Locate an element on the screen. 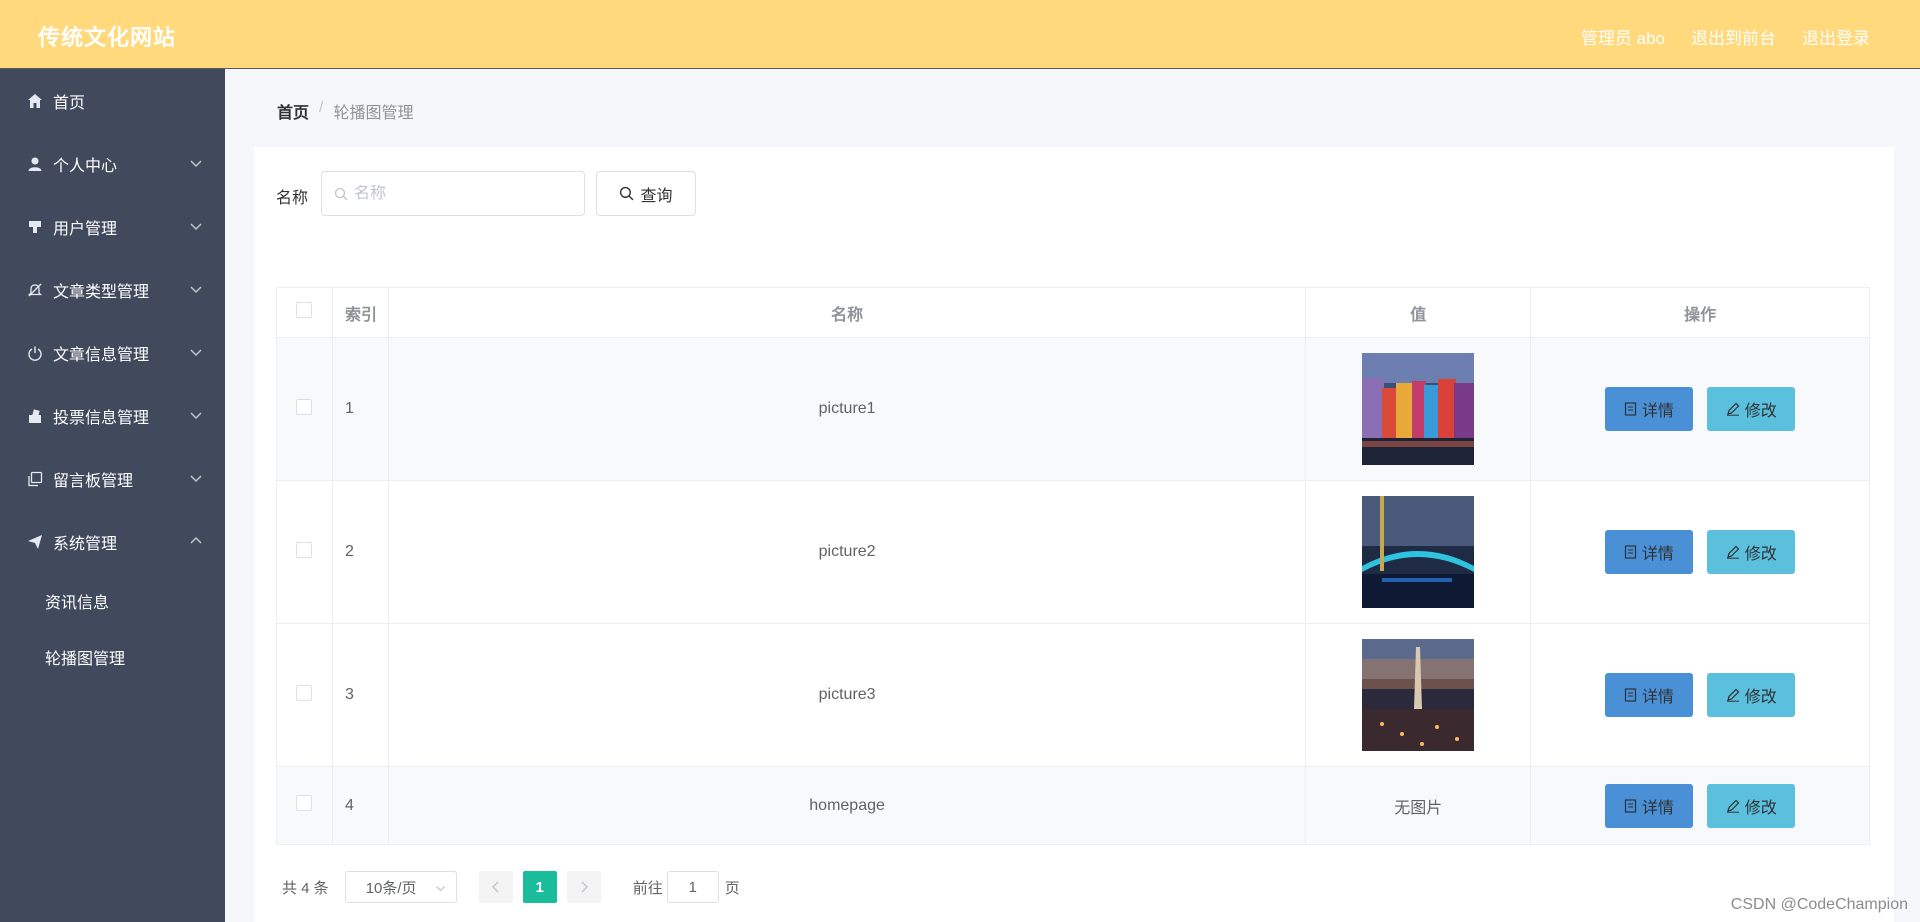 Image resolution: width=1920 pixels, height=922 pixels. next-page-button is located at coordinates (583, 887).